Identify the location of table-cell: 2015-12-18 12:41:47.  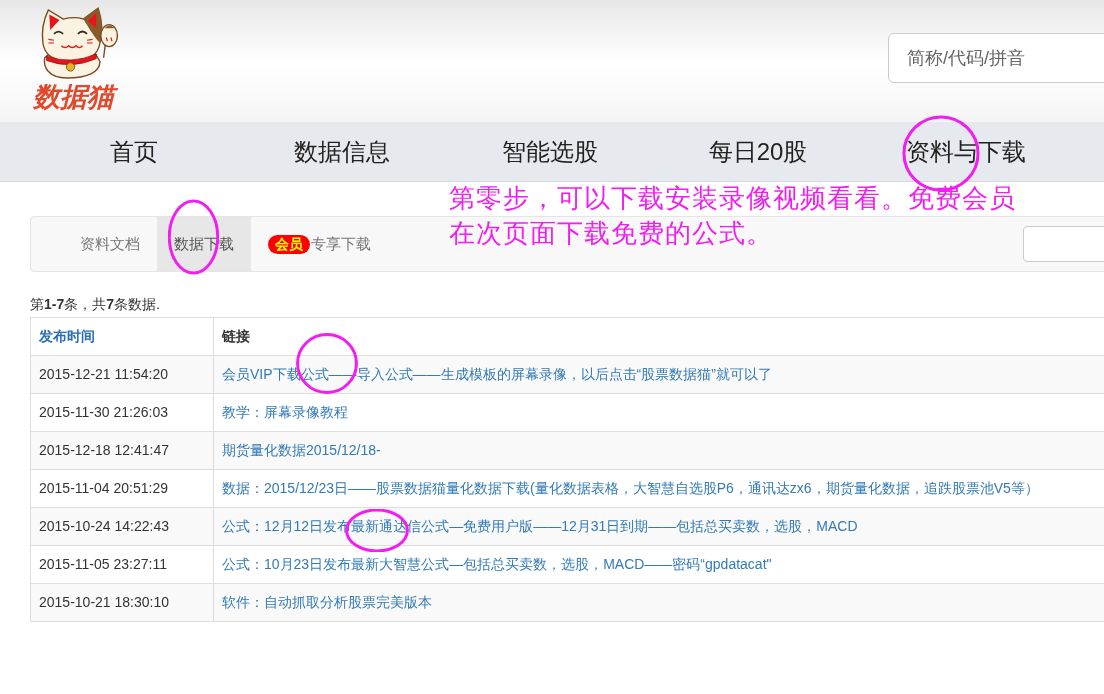
(122, 450).